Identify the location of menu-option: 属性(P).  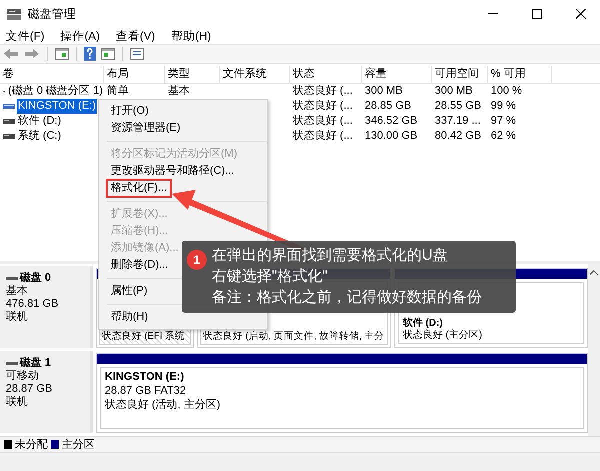
(129, 291).